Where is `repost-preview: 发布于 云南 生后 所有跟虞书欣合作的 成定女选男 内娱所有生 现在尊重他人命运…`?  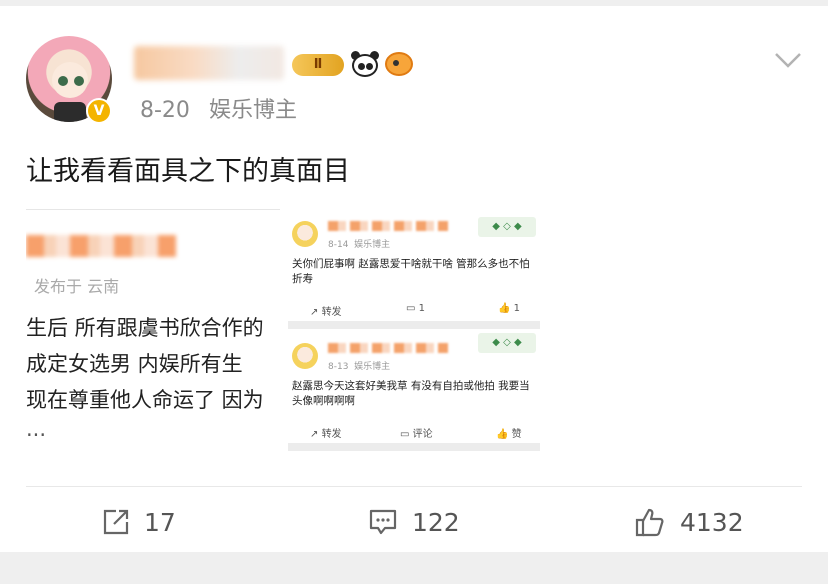 repost-preview: 发布于 云南 生后 所有跟虞书欣合作的 成定女选男 内娱所有生 现在尊重他人命运… is located at coordinates (153, 329).